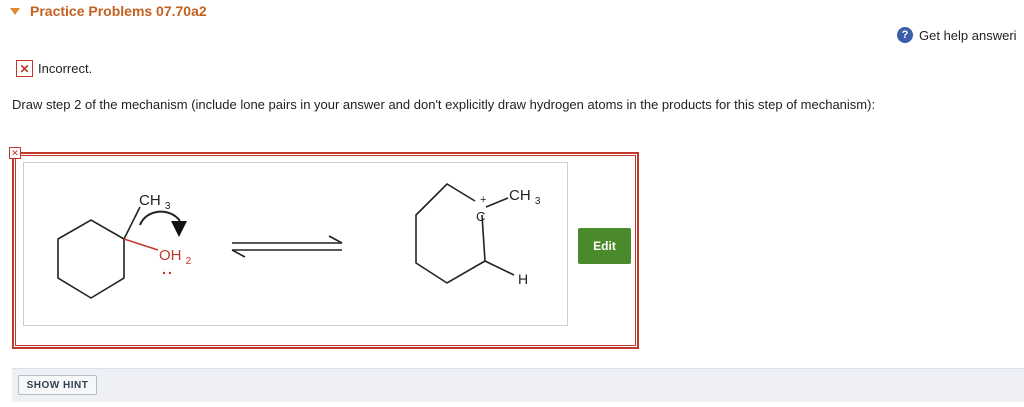 The height and width of the screenshot is (407, 1024). I want to click on section-header: Practice Problems 07.70a2, so click(108, 11).